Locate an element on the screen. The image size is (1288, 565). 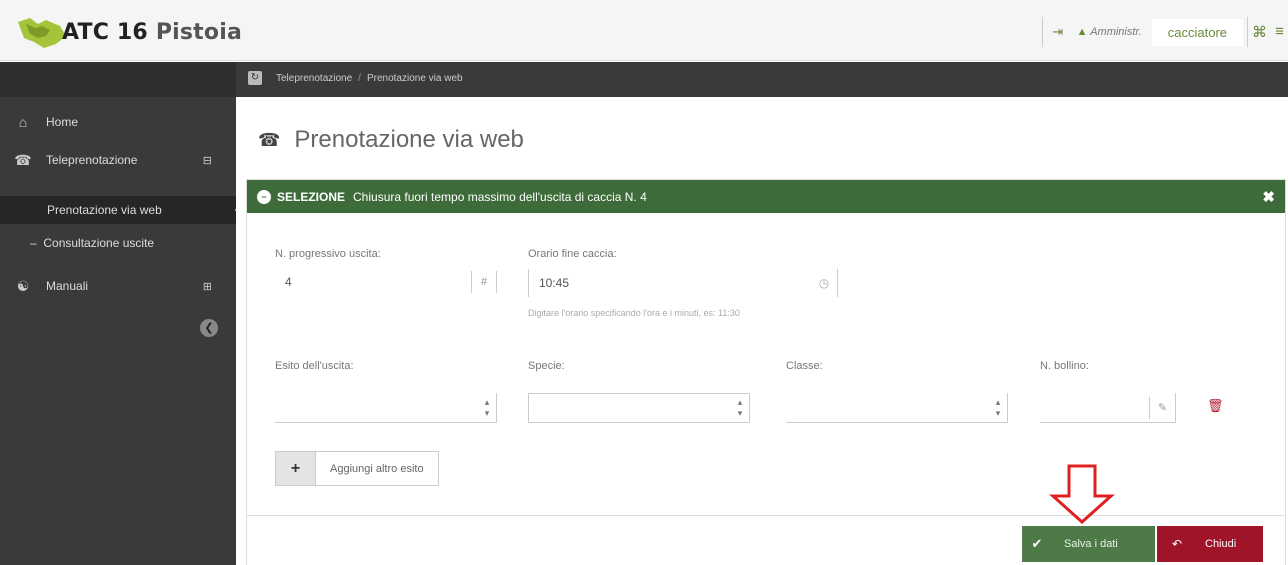
breadcrumb-item-current: Prenotazione via web is located at coordinates (414, 78).